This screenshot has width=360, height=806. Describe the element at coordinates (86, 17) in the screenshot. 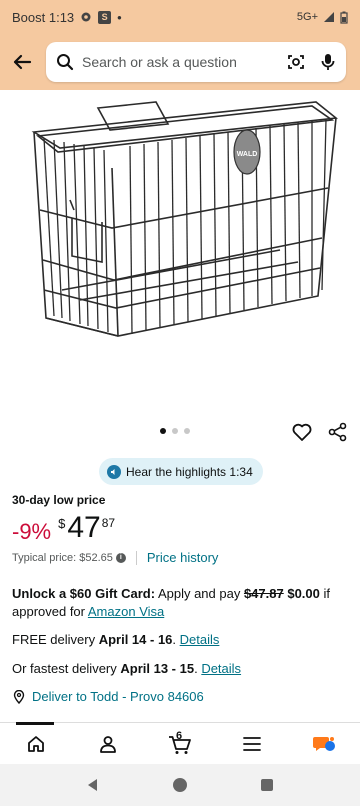

I see `settings-gear-icon` at that location.